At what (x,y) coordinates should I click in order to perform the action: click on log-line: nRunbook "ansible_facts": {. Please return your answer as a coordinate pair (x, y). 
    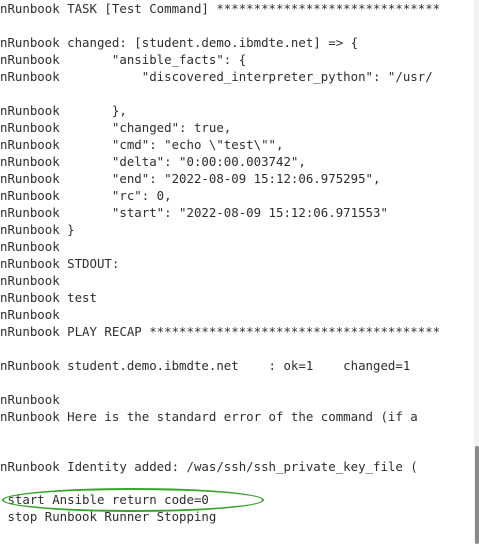
    Looking at the image, I should click on (123, 59).